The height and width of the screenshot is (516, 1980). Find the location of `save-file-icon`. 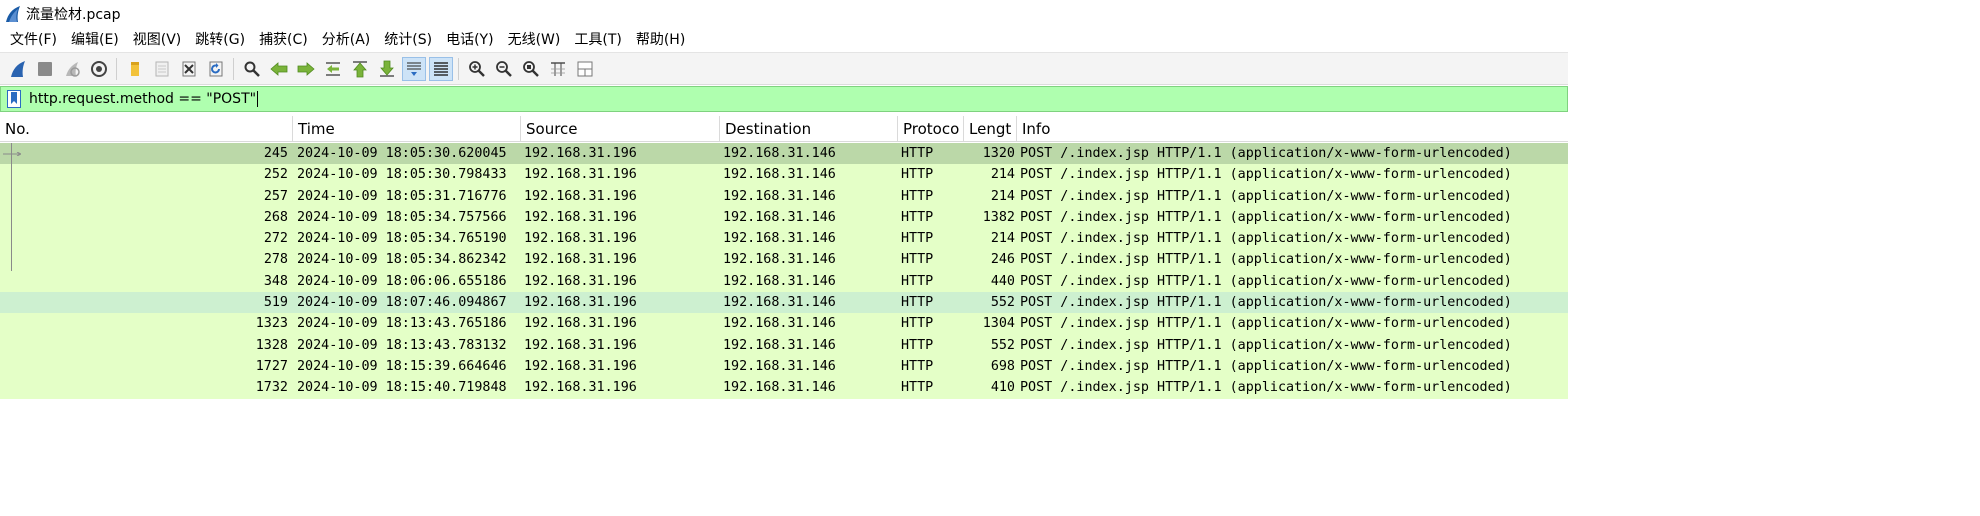

save-file-icon is located at coordinates (162, 69).